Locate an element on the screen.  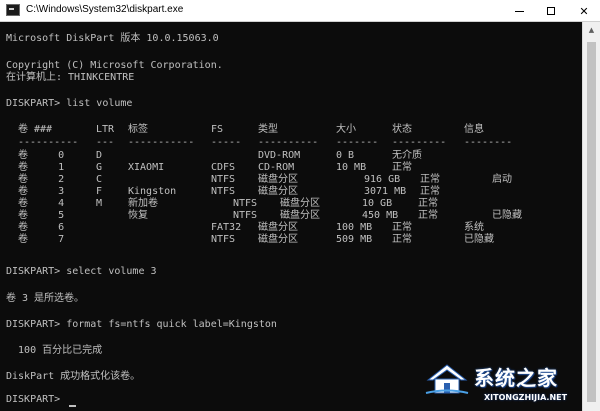
house-logo-icon is located at coordinates (447, 379).